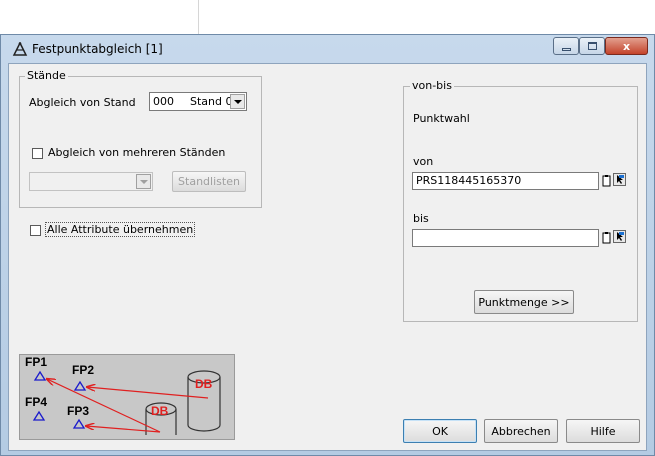 This screenshot has width=655, height=456. What do you see at coordinates (163, 101) in the screenshot?
I see `stand-number: 000` at bounding box center [163, 101].